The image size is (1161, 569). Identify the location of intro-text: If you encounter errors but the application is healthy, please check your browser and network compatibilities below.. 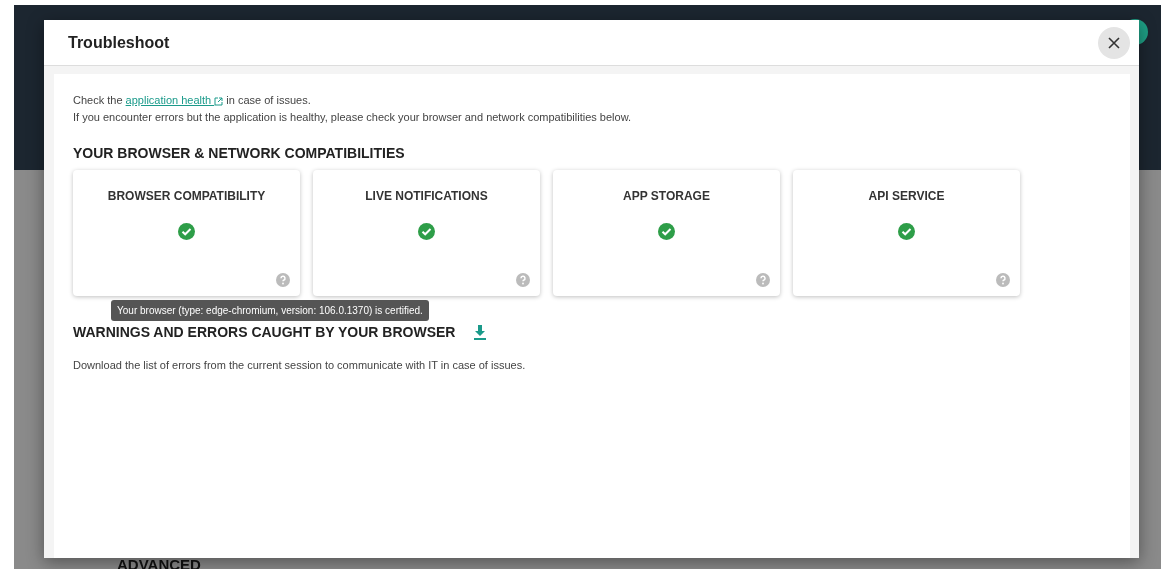
(353, 117).